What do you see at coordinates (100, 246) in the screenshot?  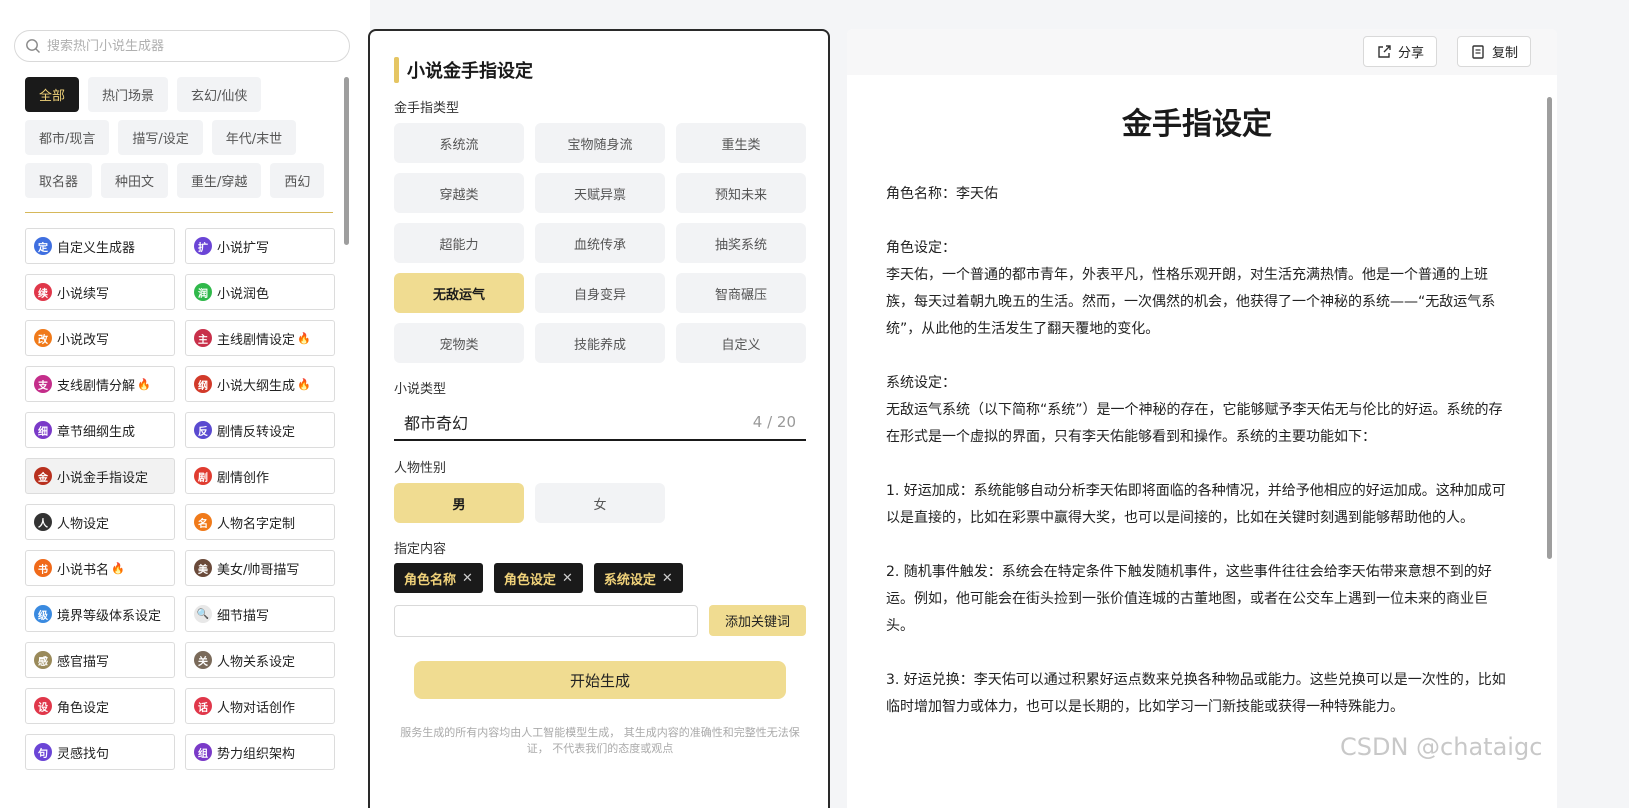 I see `tool-item: 定自定义生成器` at bounding box center [100, 246].